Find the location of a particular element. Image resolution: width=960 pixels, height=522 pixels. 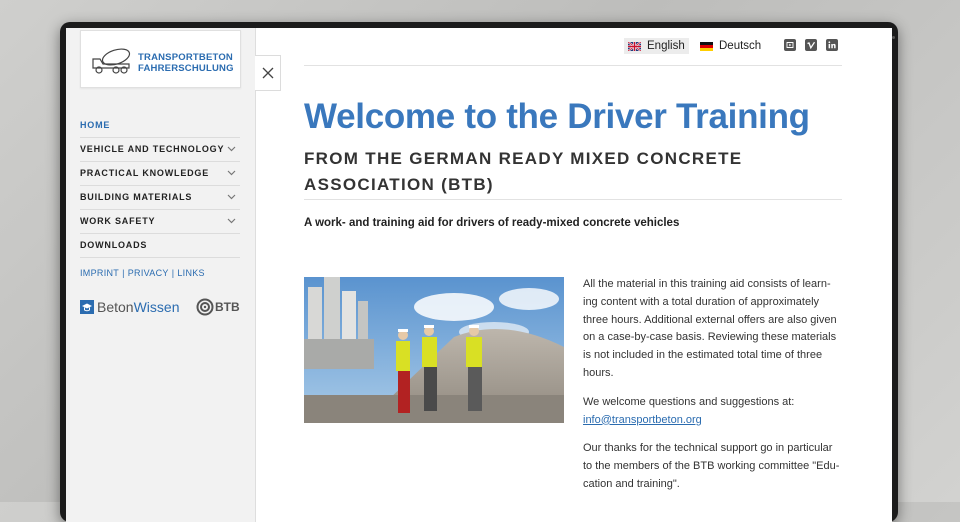

vimeo-icon is located at coordinates (811, 45).